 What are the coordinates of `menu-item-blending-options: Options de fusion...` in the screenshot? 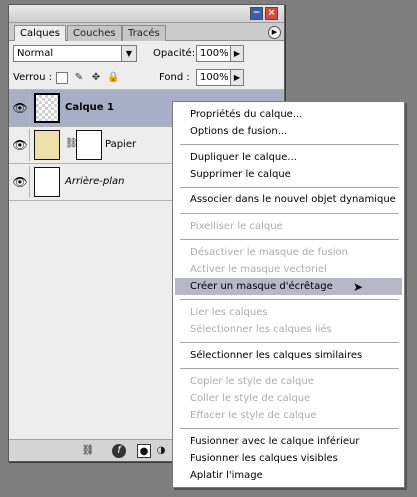 It's located at (288, 131).